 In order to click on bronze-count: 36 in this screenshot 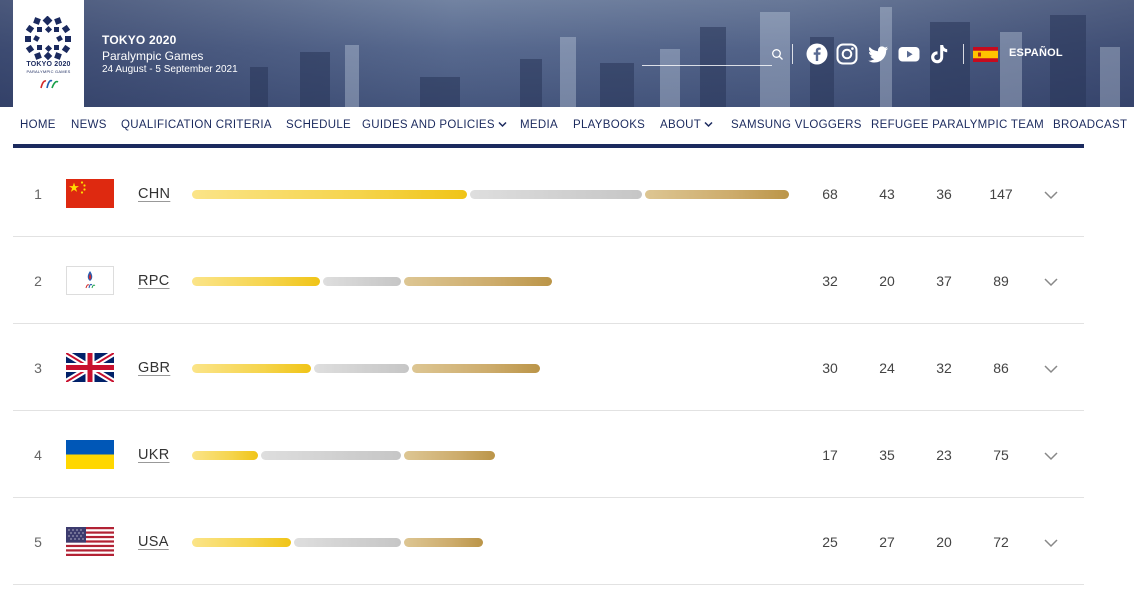, I will do `click(944, 194)`.